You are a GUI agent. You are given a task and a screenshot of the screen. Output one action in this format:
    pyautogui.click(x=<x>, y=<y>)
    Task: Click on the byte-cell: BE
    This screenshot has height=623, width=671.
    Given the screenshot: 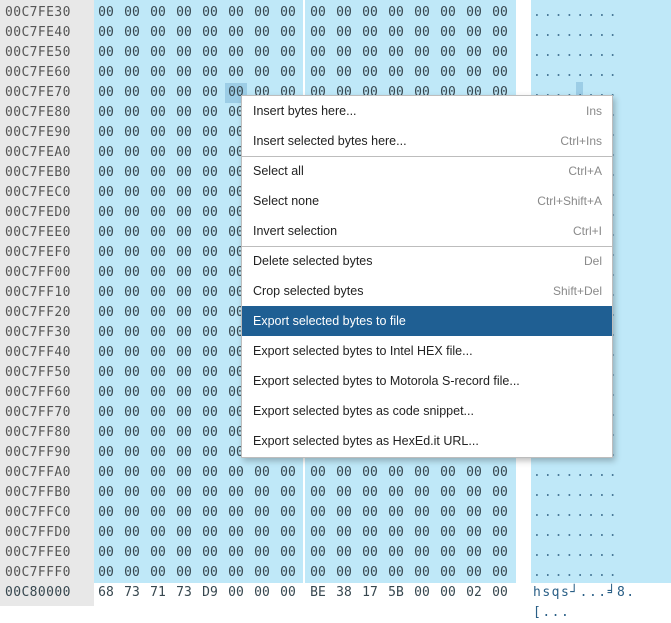 What is the action you would take?
    pyautogui.click(x=318, y=593)
    